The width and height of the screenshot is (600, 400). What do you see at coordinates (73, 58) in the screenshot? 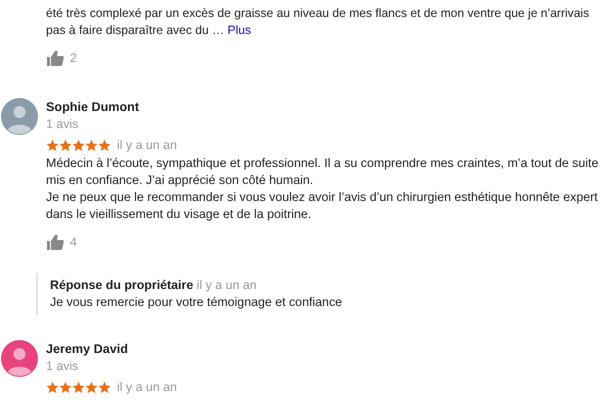
I see `like-count: 2` at bounding box center [73, 58].